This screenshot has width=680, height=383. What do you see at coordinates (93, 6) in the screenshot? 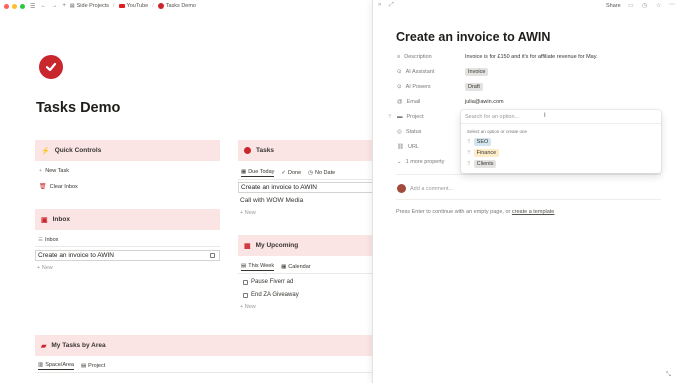
I see `breadcrumb-side-projects: Side Projects` at bounding box center [93, 6].